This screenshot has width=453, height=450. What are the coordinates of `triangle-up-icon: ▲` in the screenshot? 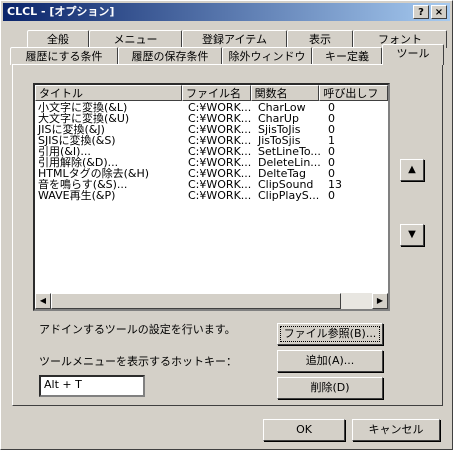 It's located at (412, 169).